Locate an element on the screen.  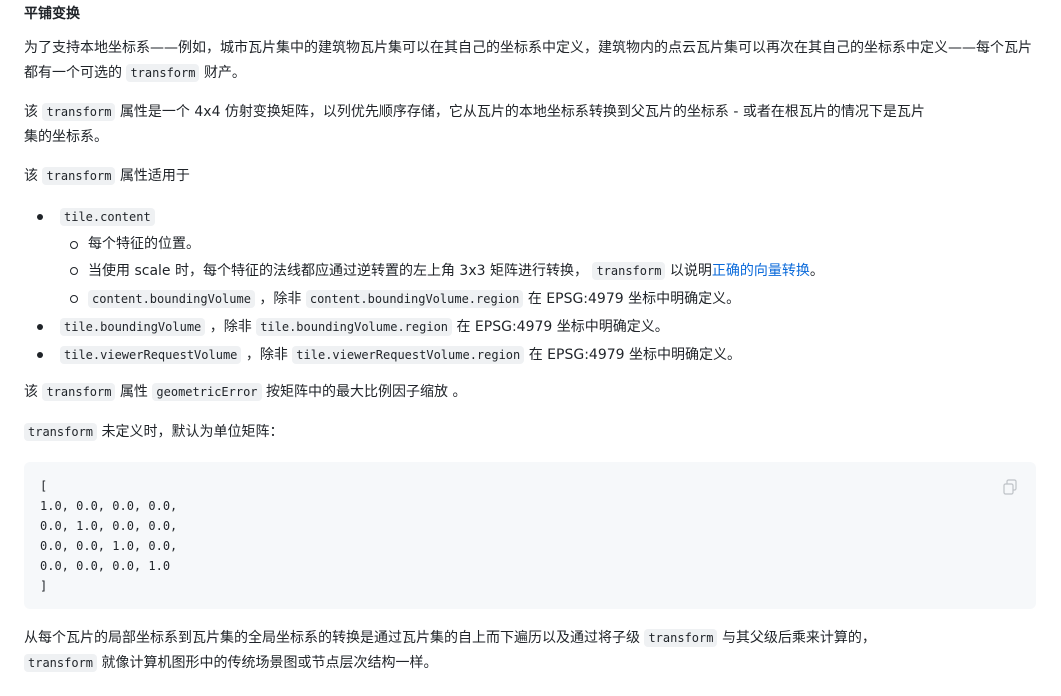
traversal-text: 与其父级后乘来计算的， is located at coordinates (798, 638).